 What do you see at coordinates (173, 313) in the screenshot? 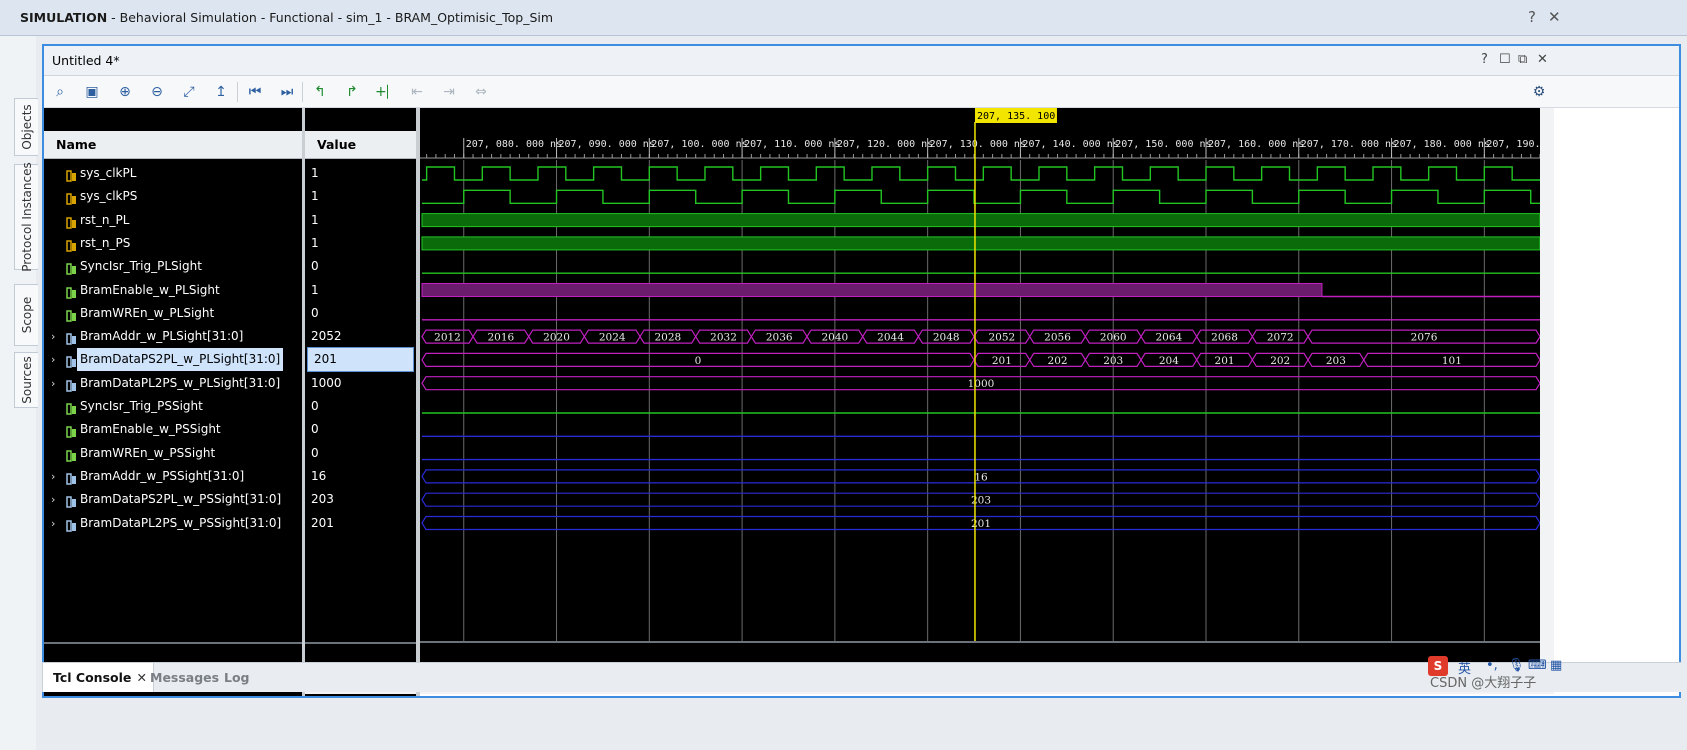
I see `signal-row: BramWREn_w_PLSight` at bounding box center [173, 313].